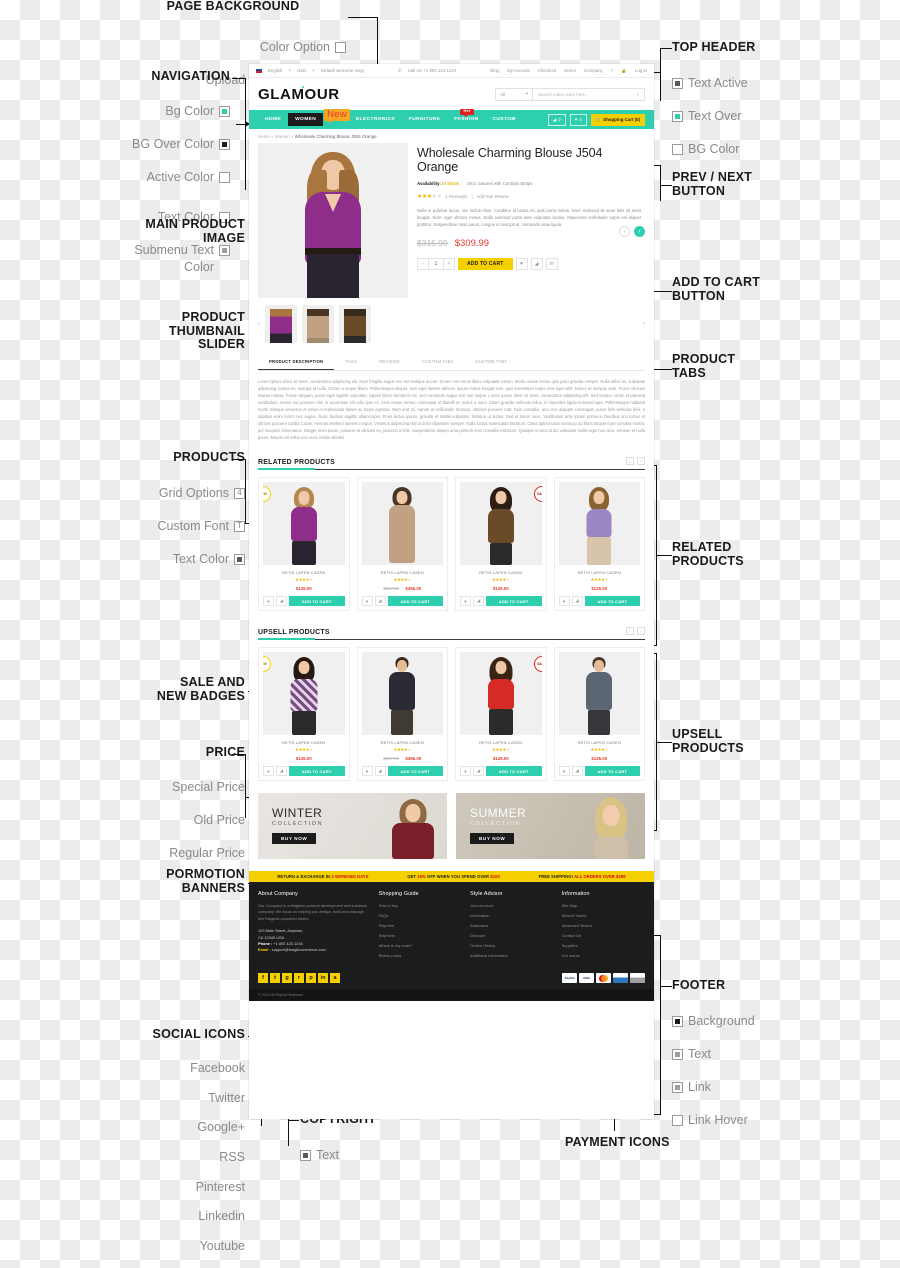  Describe the element at coordinates (578, 119) in the screenshot. I see `wishlist-button: ♥ 0` at that location.